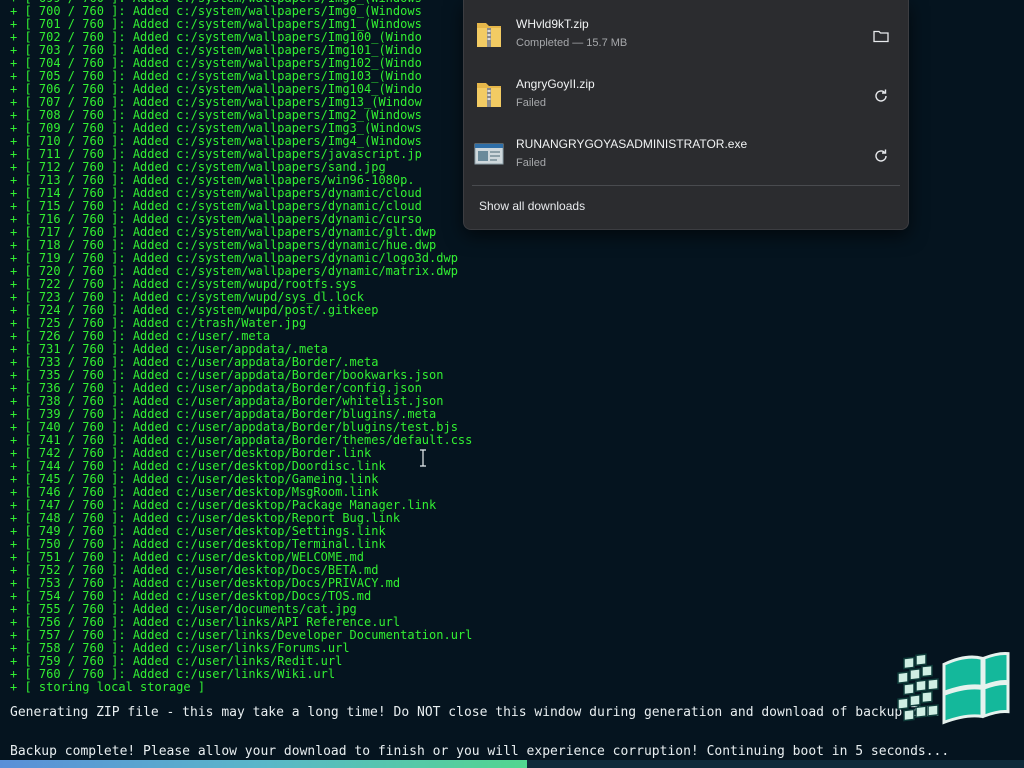  I want to click on download-filename: WHvld9kT.zip, so click(552, 24).